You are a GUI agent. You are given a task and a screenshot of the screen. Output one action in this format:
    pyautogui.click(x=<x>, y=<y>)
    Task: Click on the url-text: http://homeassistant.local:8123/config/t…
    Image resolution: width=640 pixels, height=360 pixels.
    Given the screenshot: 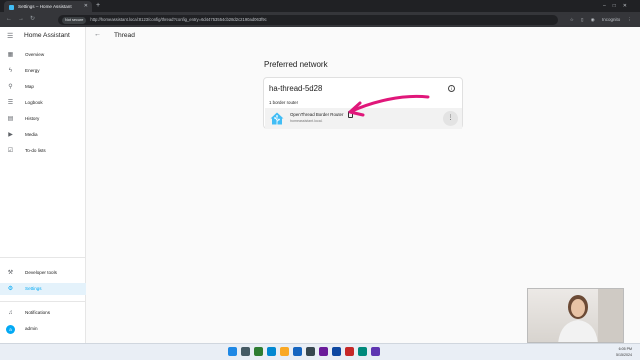 What is the action you would take?
    pyautogui.click(x=178, y=19)
    